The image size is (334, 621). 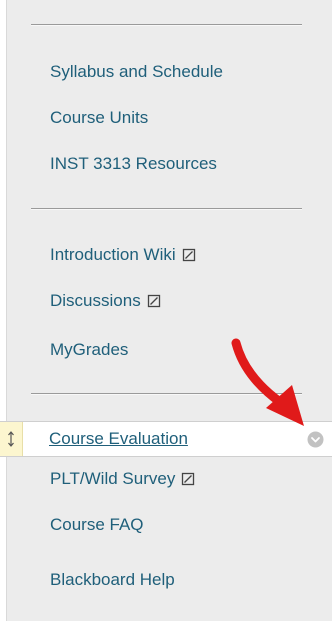 What do you see at coordinates (169, 525) in the screenshot?
I see `menu-item-course-faq: Course FAQ` at bounding box center [169, 525].